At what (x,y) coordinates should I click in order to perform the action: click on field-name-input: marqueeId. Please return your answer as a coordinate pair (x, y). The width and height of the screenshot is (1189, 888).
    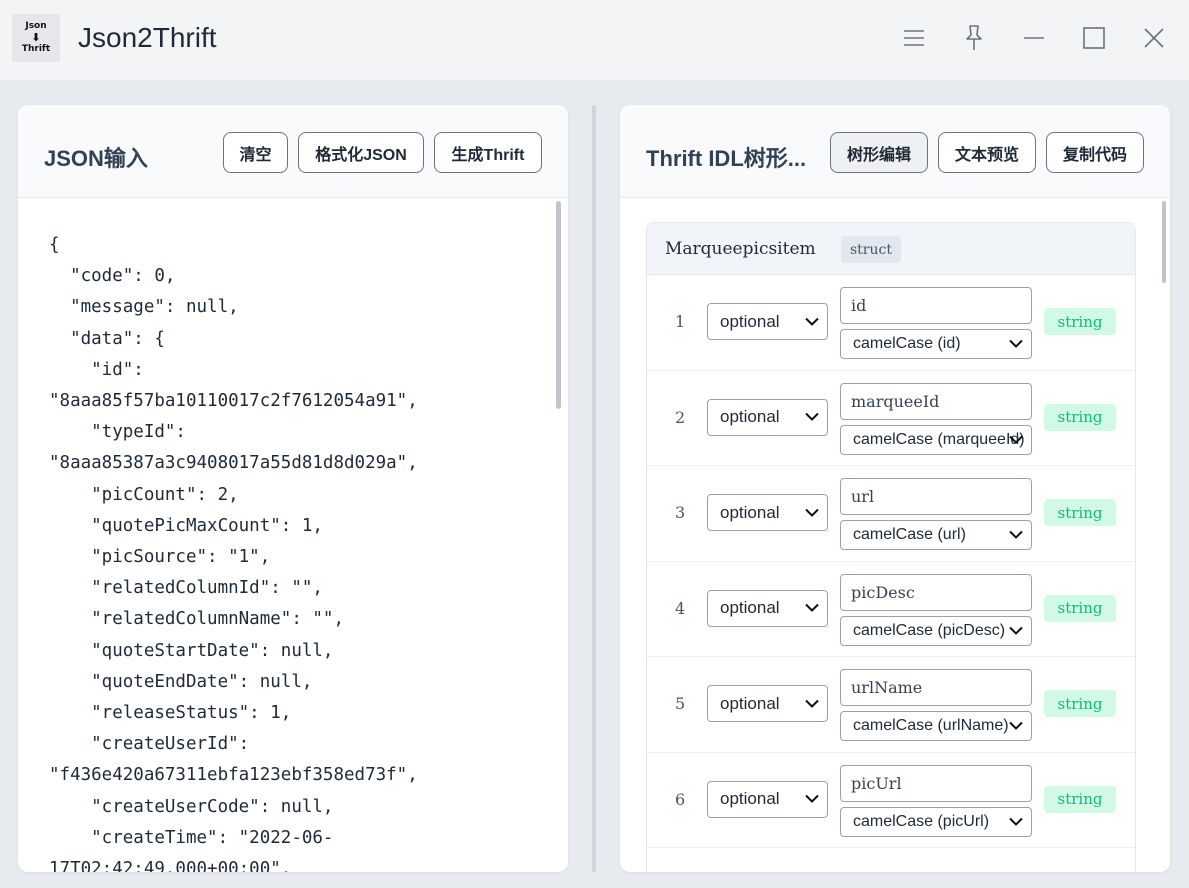
    Looking at the image, I should click on (936, 401).